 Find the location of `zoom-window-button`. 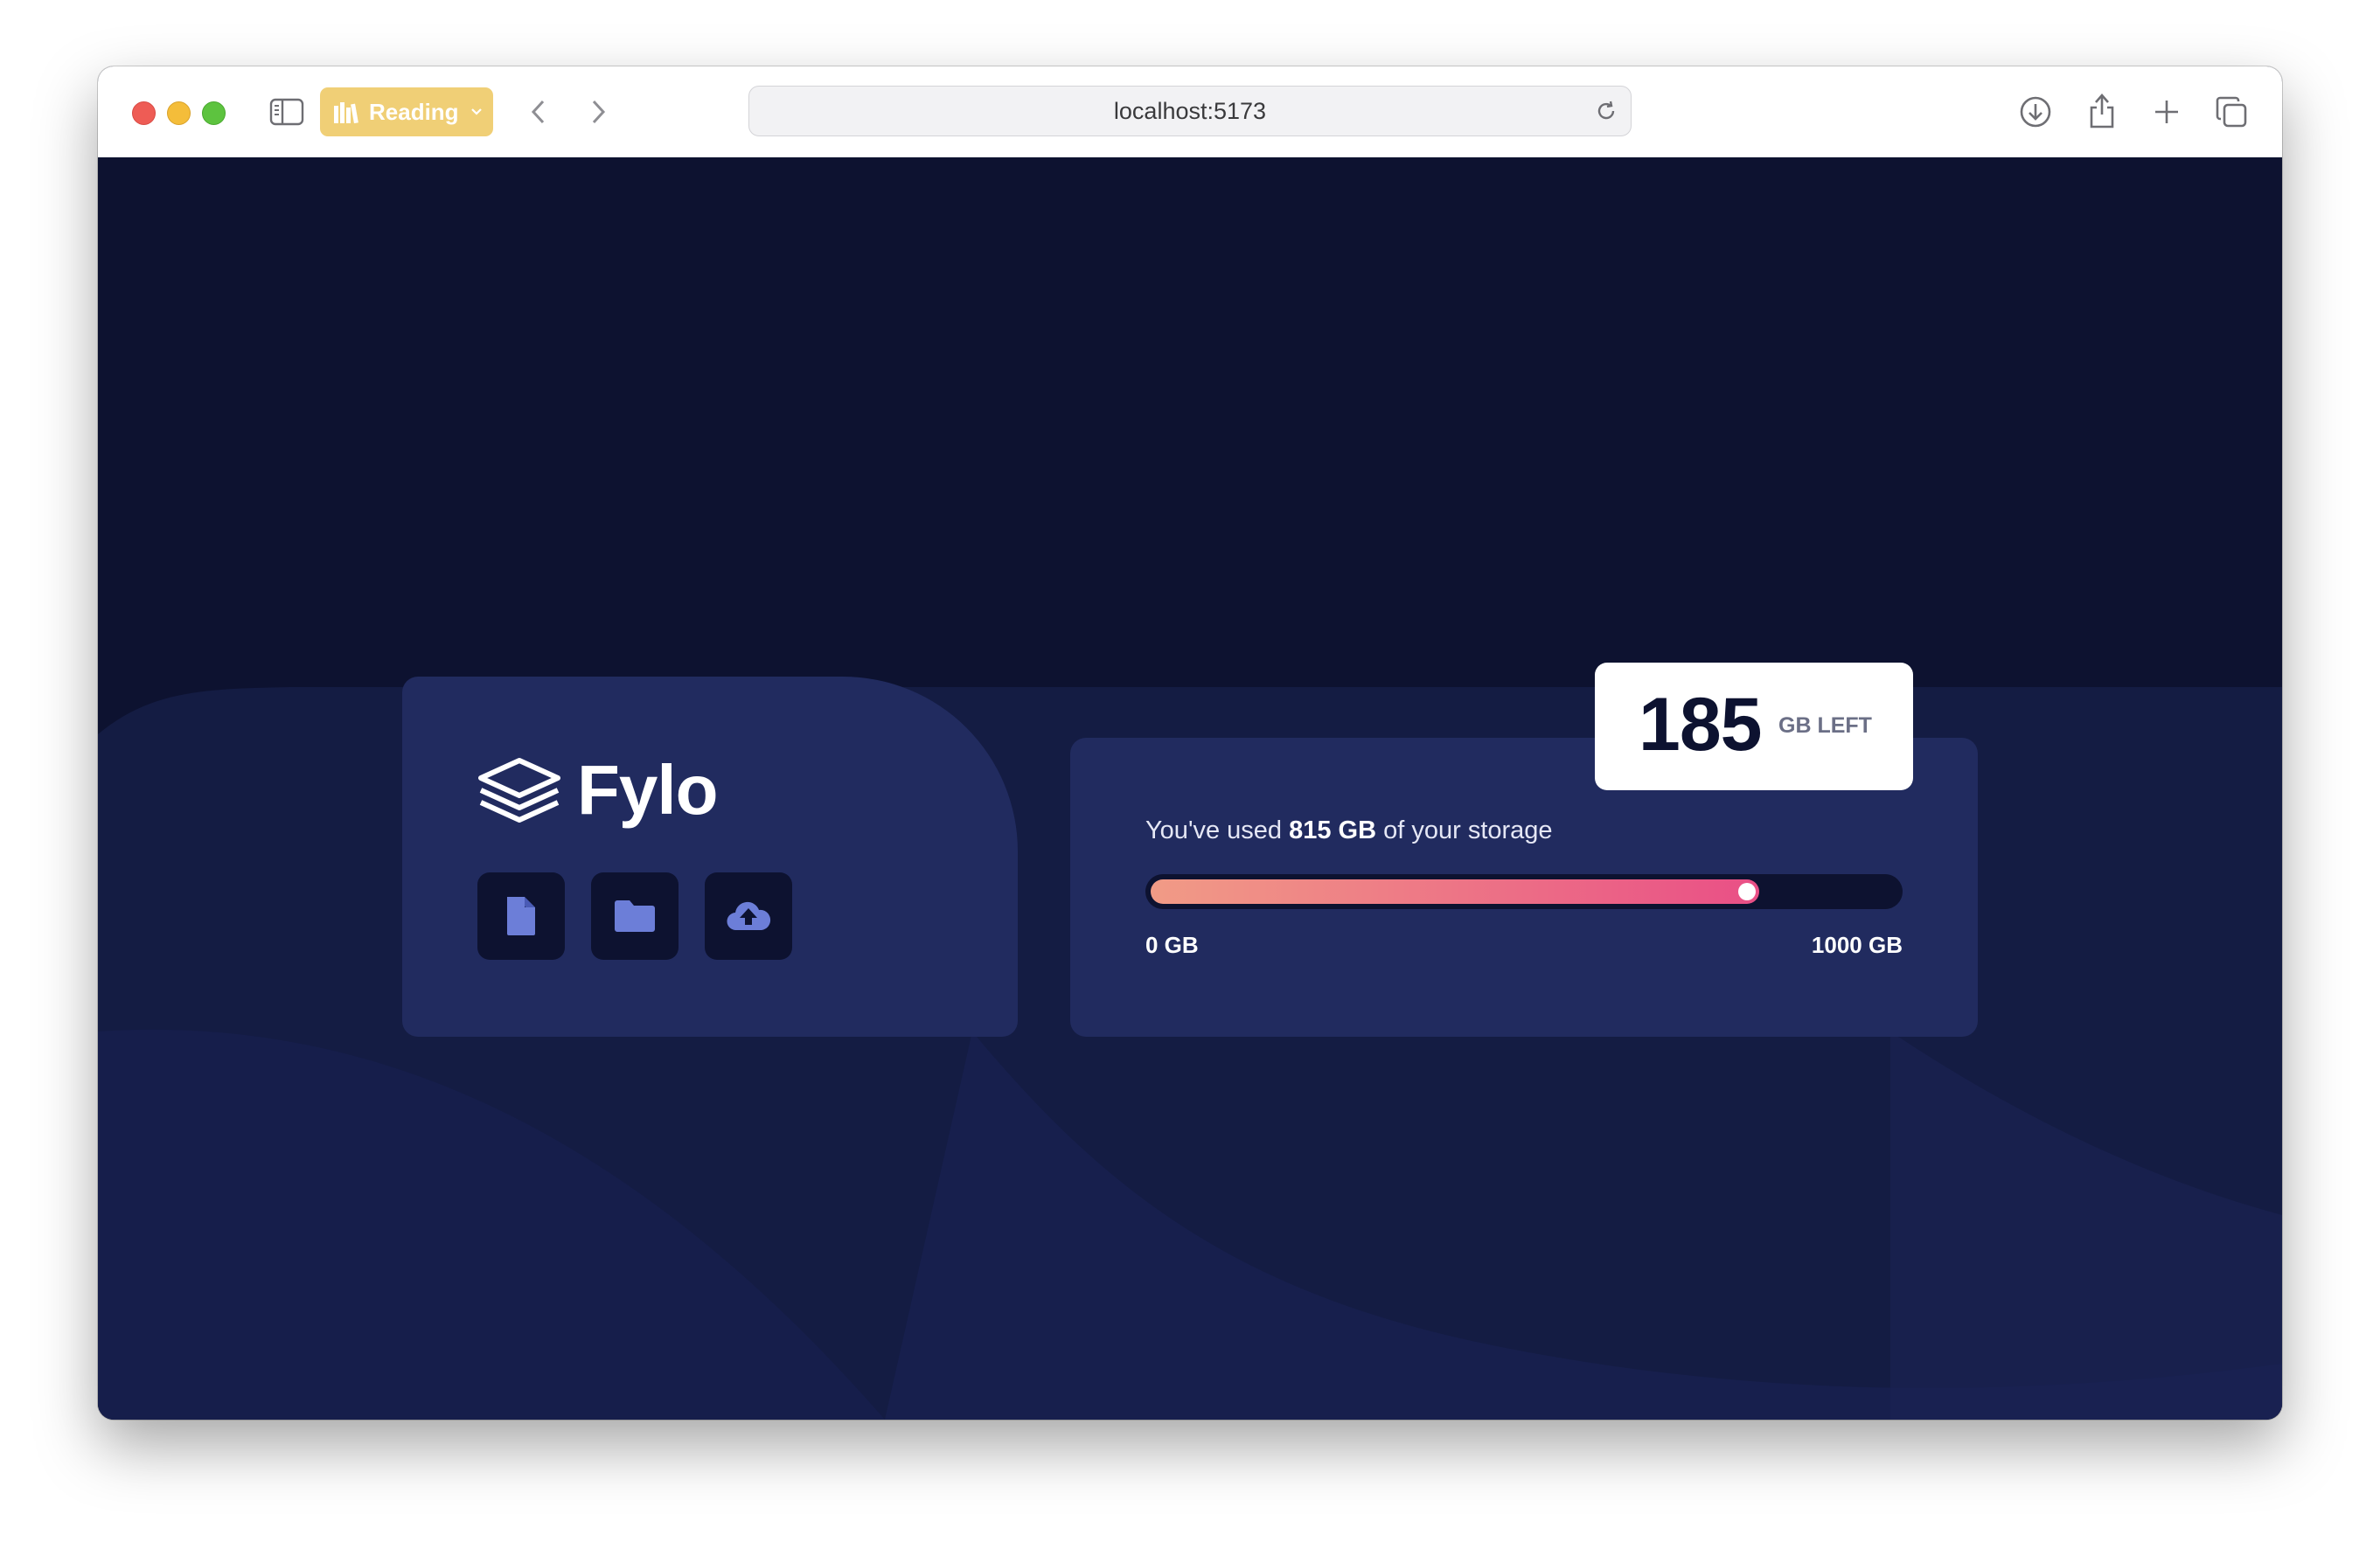

zoom-window-button is located at coordinates (214, 113).